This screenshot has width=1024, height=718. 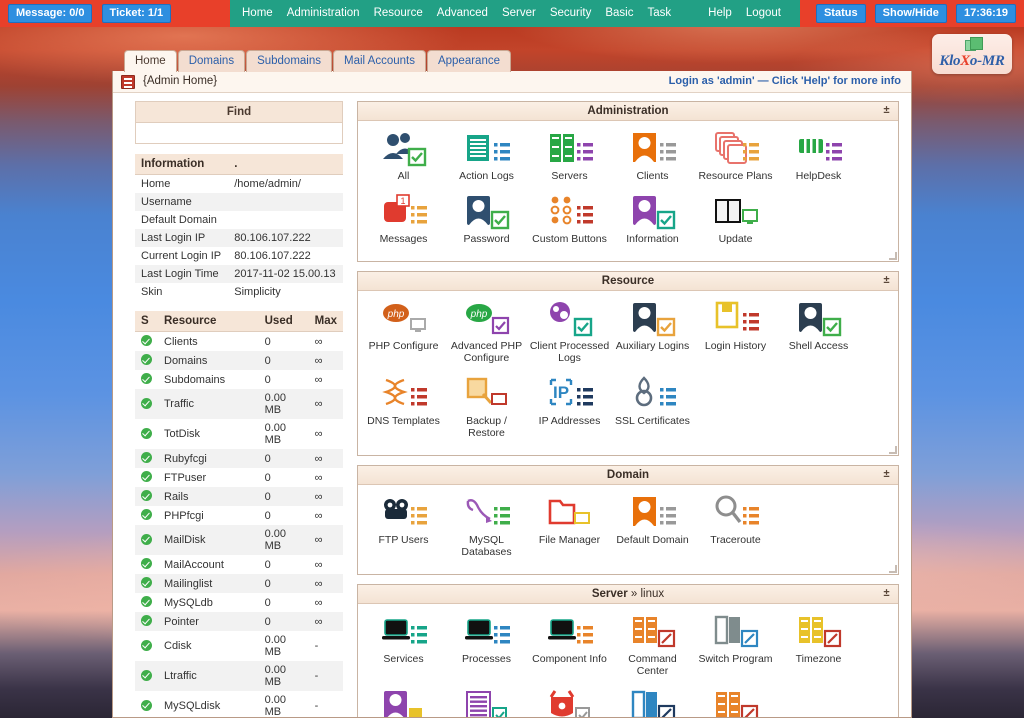 I want to click on panel-item-servers: Servers, so click(x=569, y=155).